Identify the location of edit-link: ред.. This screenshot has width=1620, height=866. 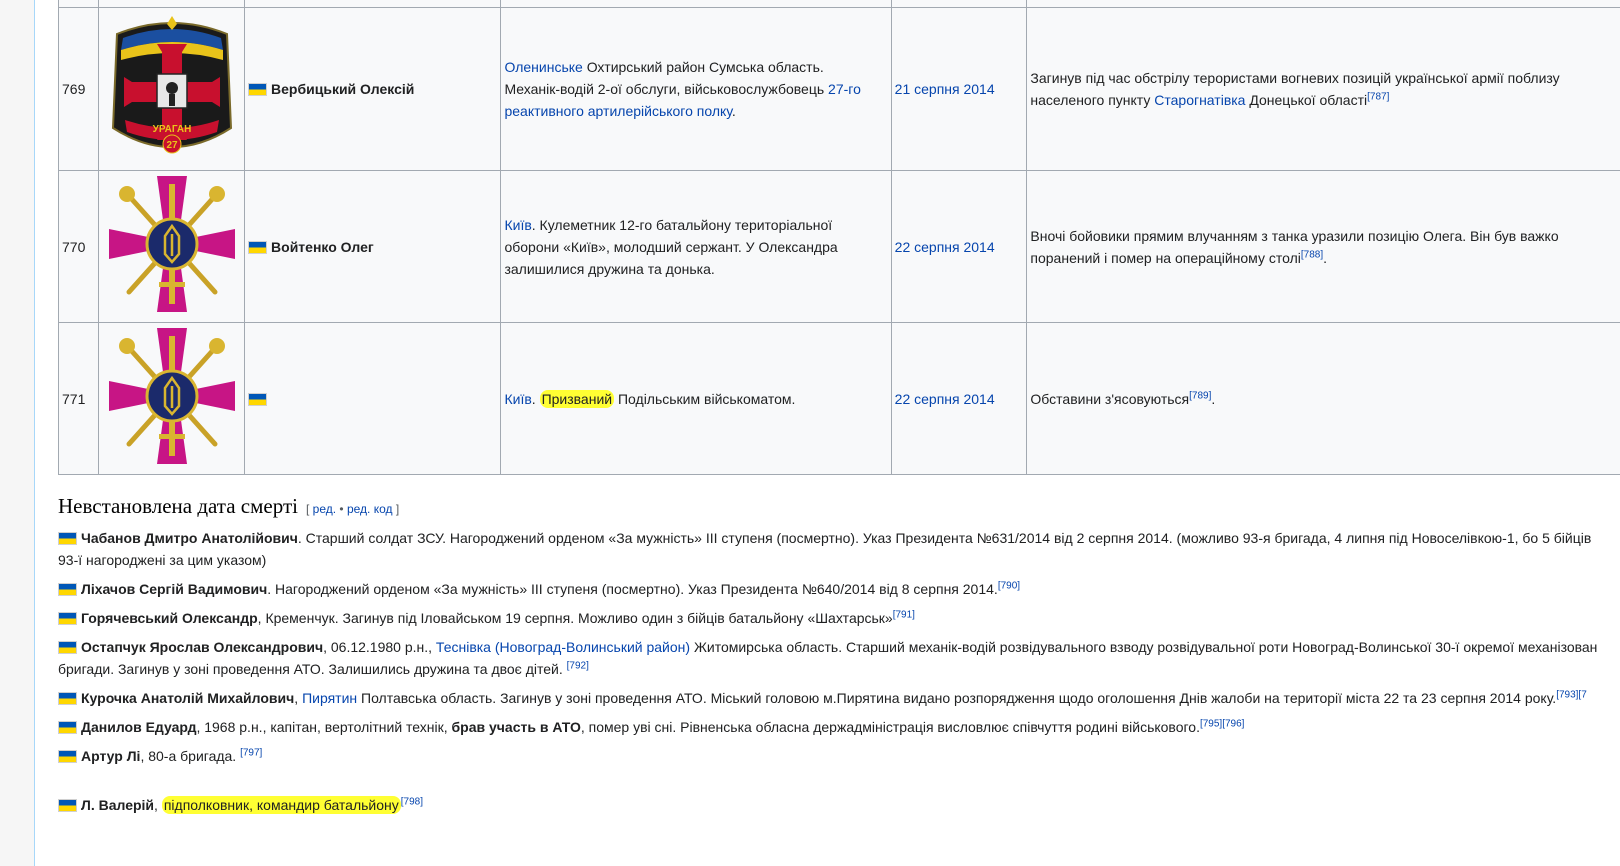
(324, 509).